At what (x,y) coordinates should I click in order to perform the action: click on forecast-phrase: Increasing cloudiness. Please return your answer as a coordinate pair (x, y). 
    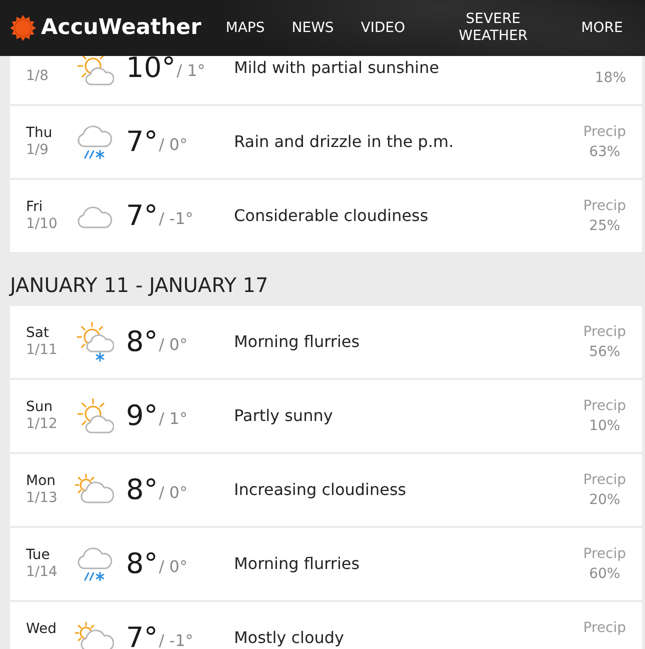
    Looking at the image, I should click on (320, 490).